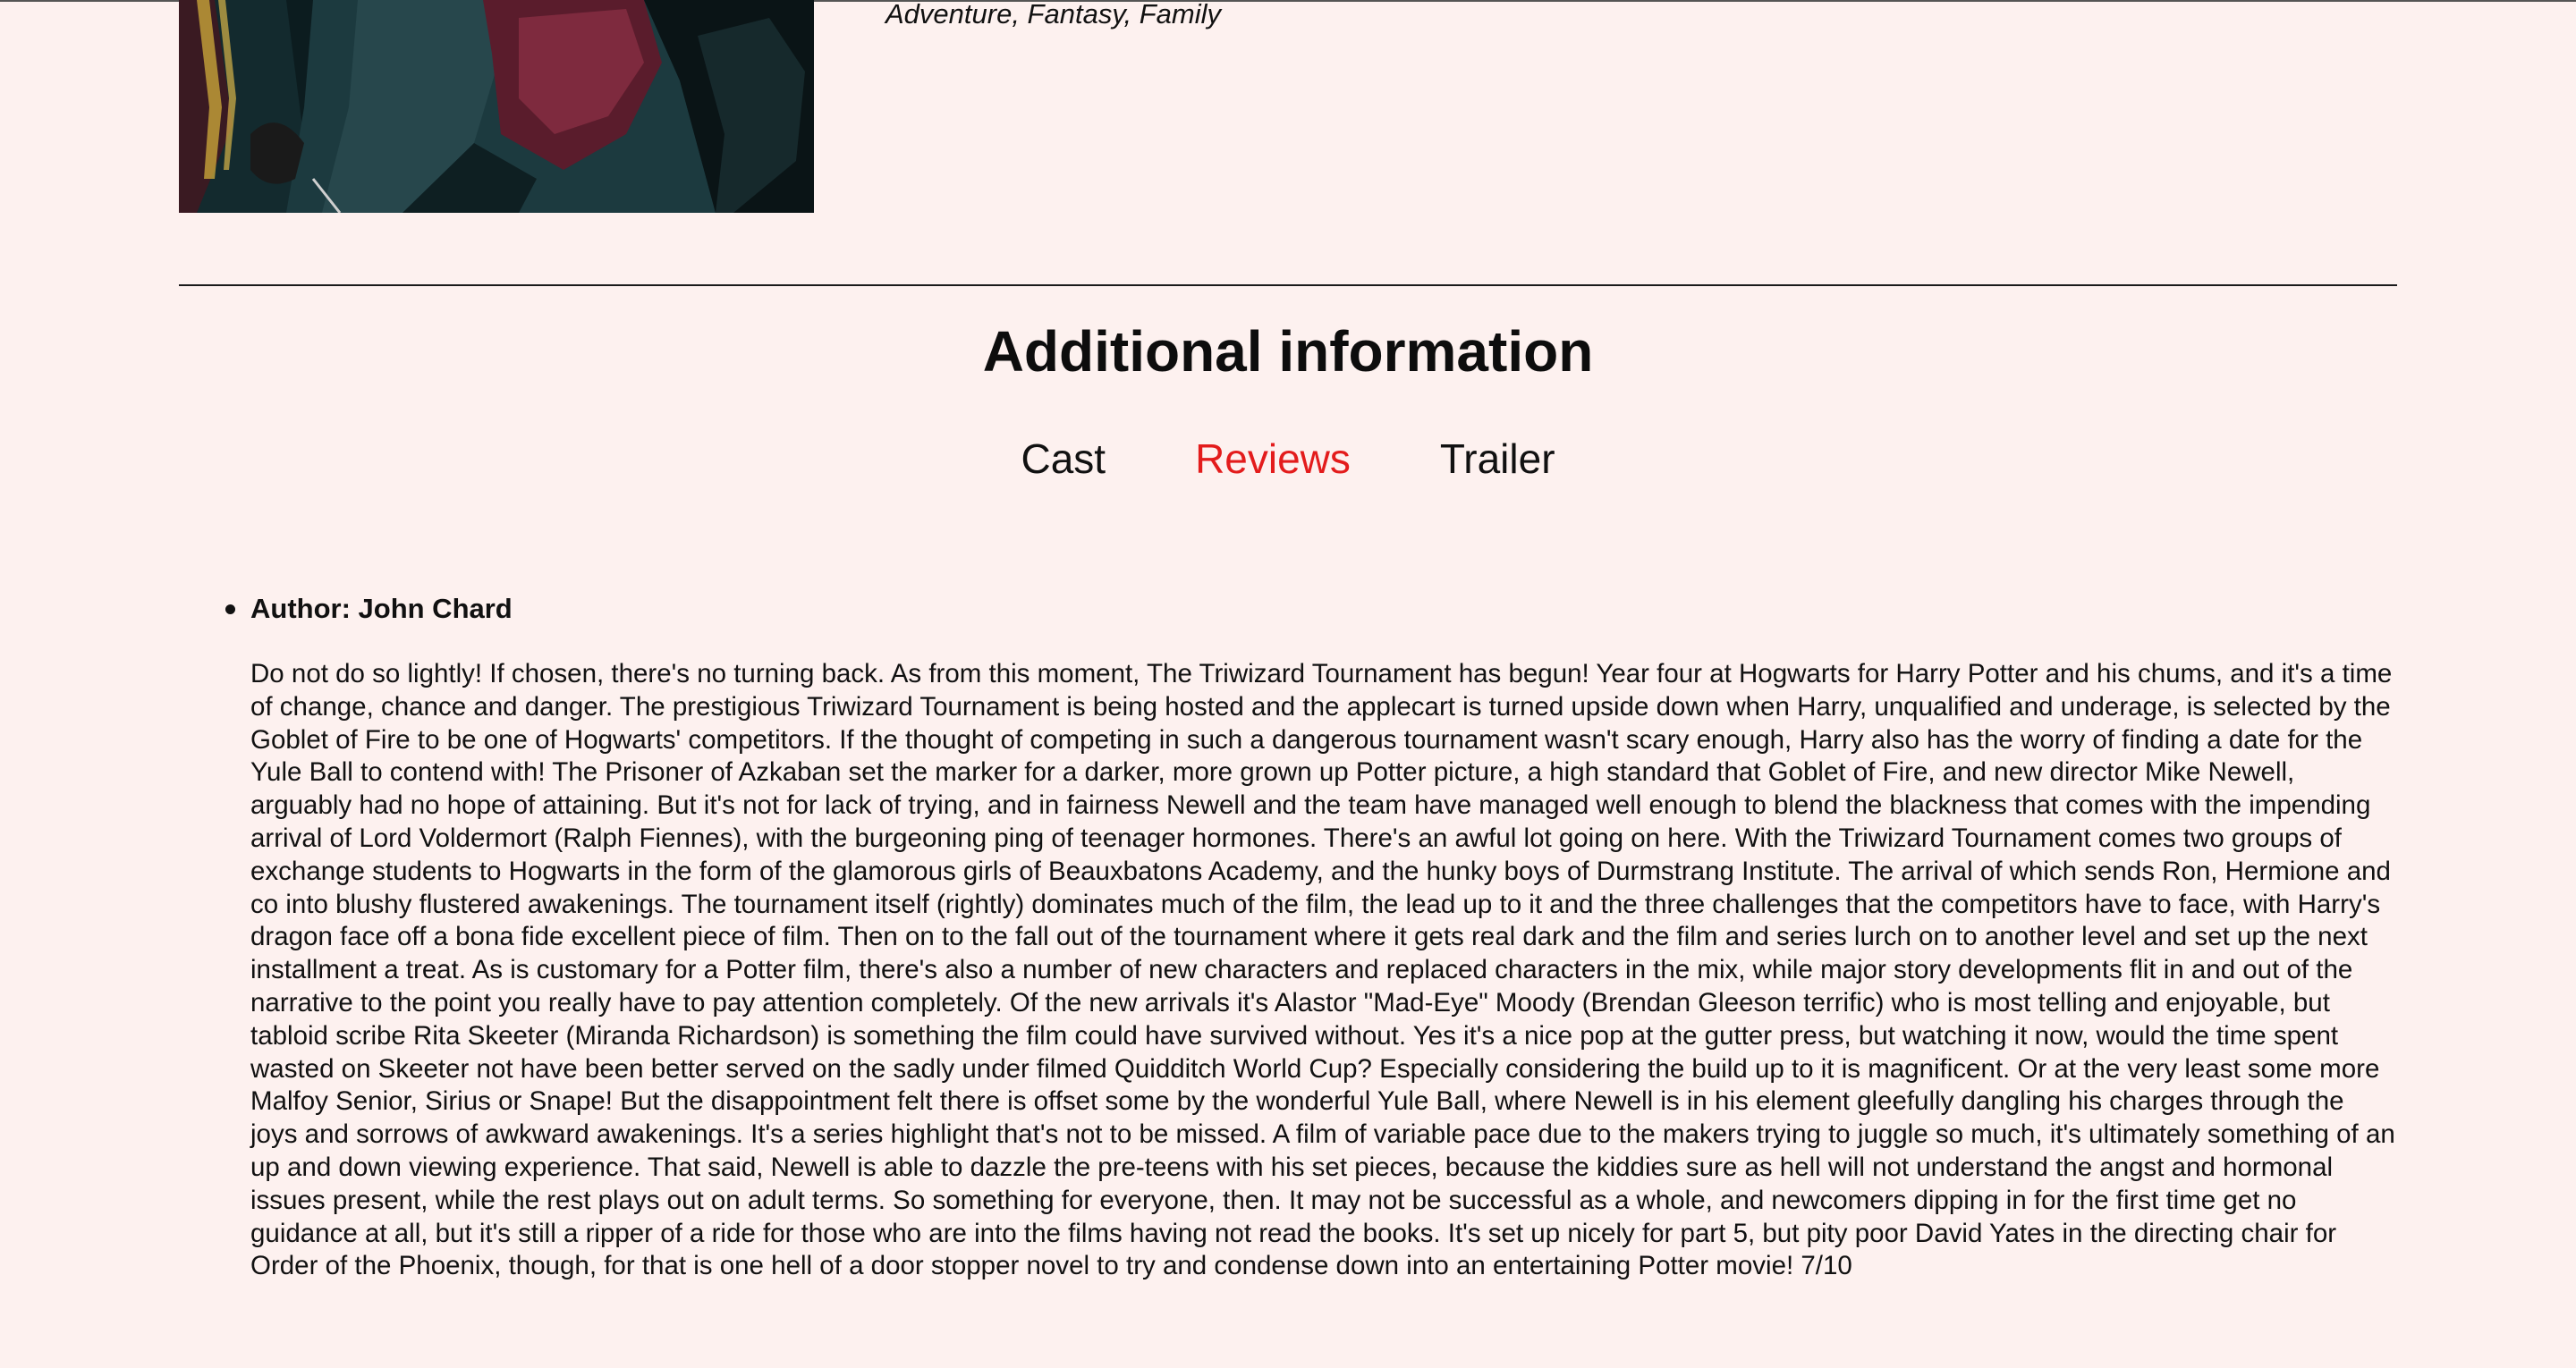 This screenshot has height=1368, width=2576. What do you see at coordinates (1288, 285) in the screenshot?
I see `section-divider` at bounding box center [1288, 285].